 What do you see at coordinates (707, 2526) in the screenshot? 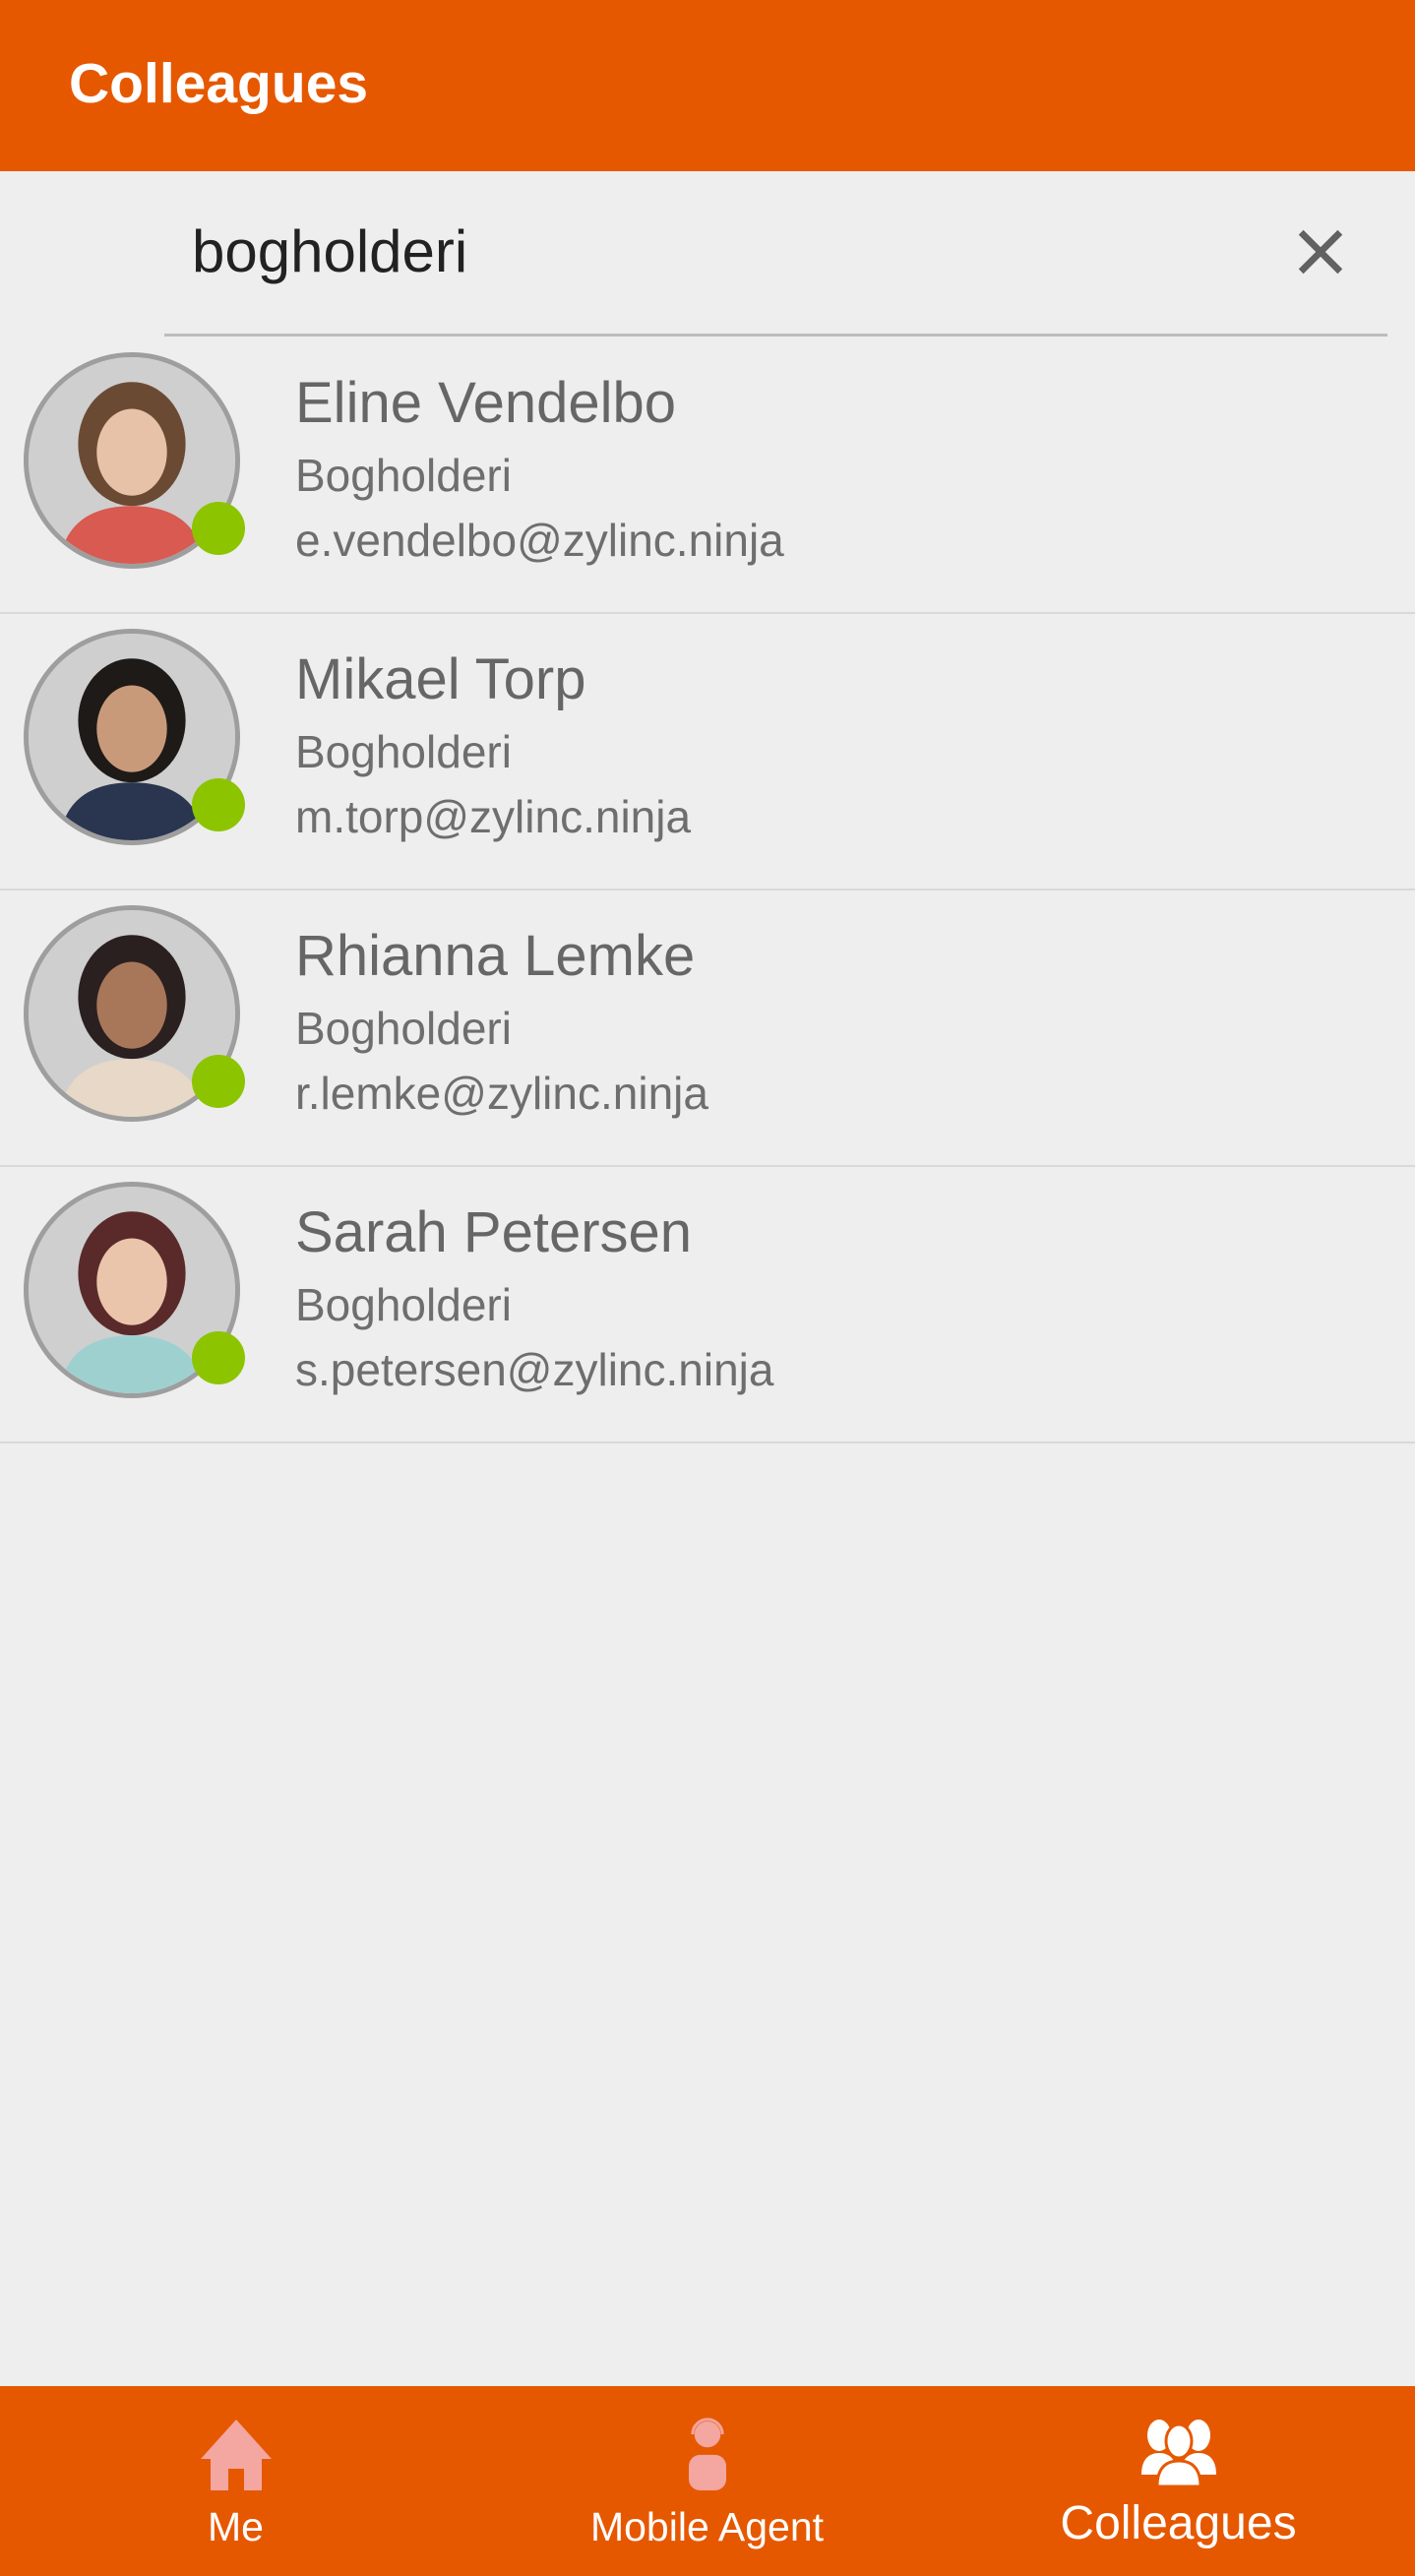
I see `nav-label: Mobile Agent` at bounding box center [707, 2526].